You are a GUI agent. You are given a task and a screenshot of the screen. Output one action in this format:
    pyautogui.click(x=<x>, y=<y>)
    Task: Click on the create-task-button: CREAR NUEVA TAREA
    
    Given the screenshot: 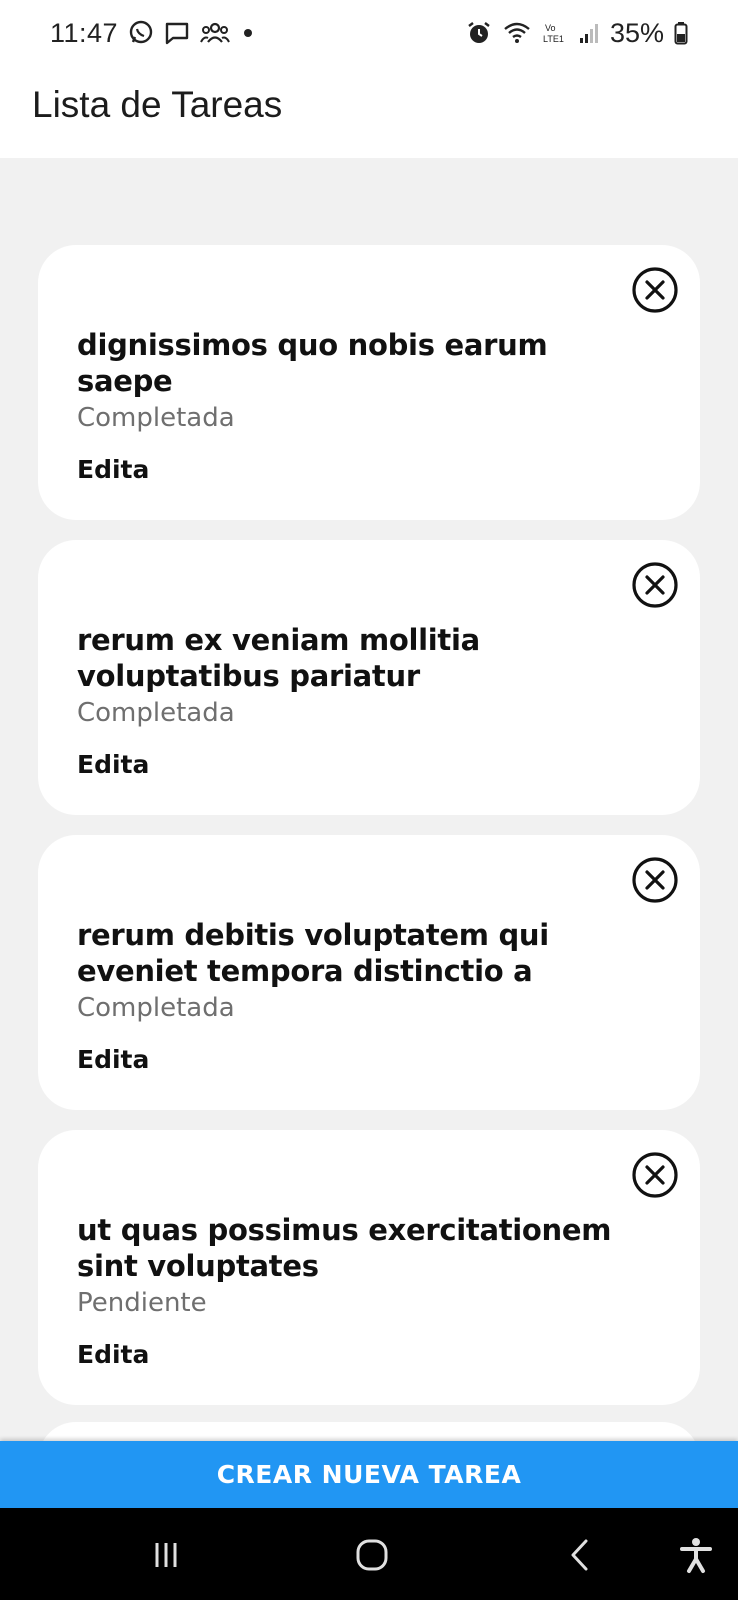 What is the action you would take?
    pyautogui.click(x=369, y=1474)
    